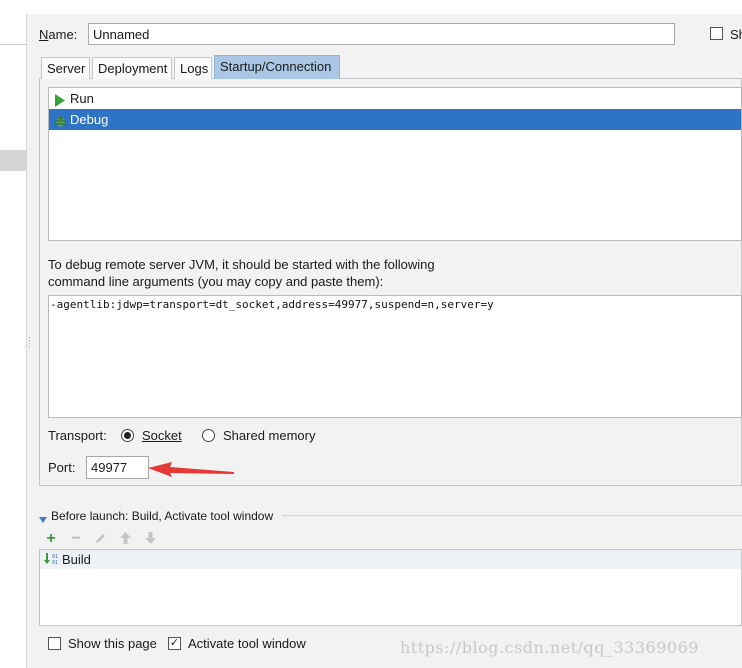 This screenshot has height=668, width=742. I want to click on socket-radio, so click(127, 435).